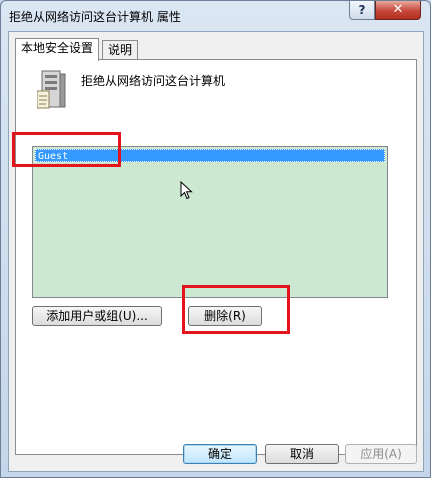 The image size is (431, 478). Describe the element at coordinates (57, 49) in the screenshot. I see `tab-local-security-setting: 本地安全设置` at that location.